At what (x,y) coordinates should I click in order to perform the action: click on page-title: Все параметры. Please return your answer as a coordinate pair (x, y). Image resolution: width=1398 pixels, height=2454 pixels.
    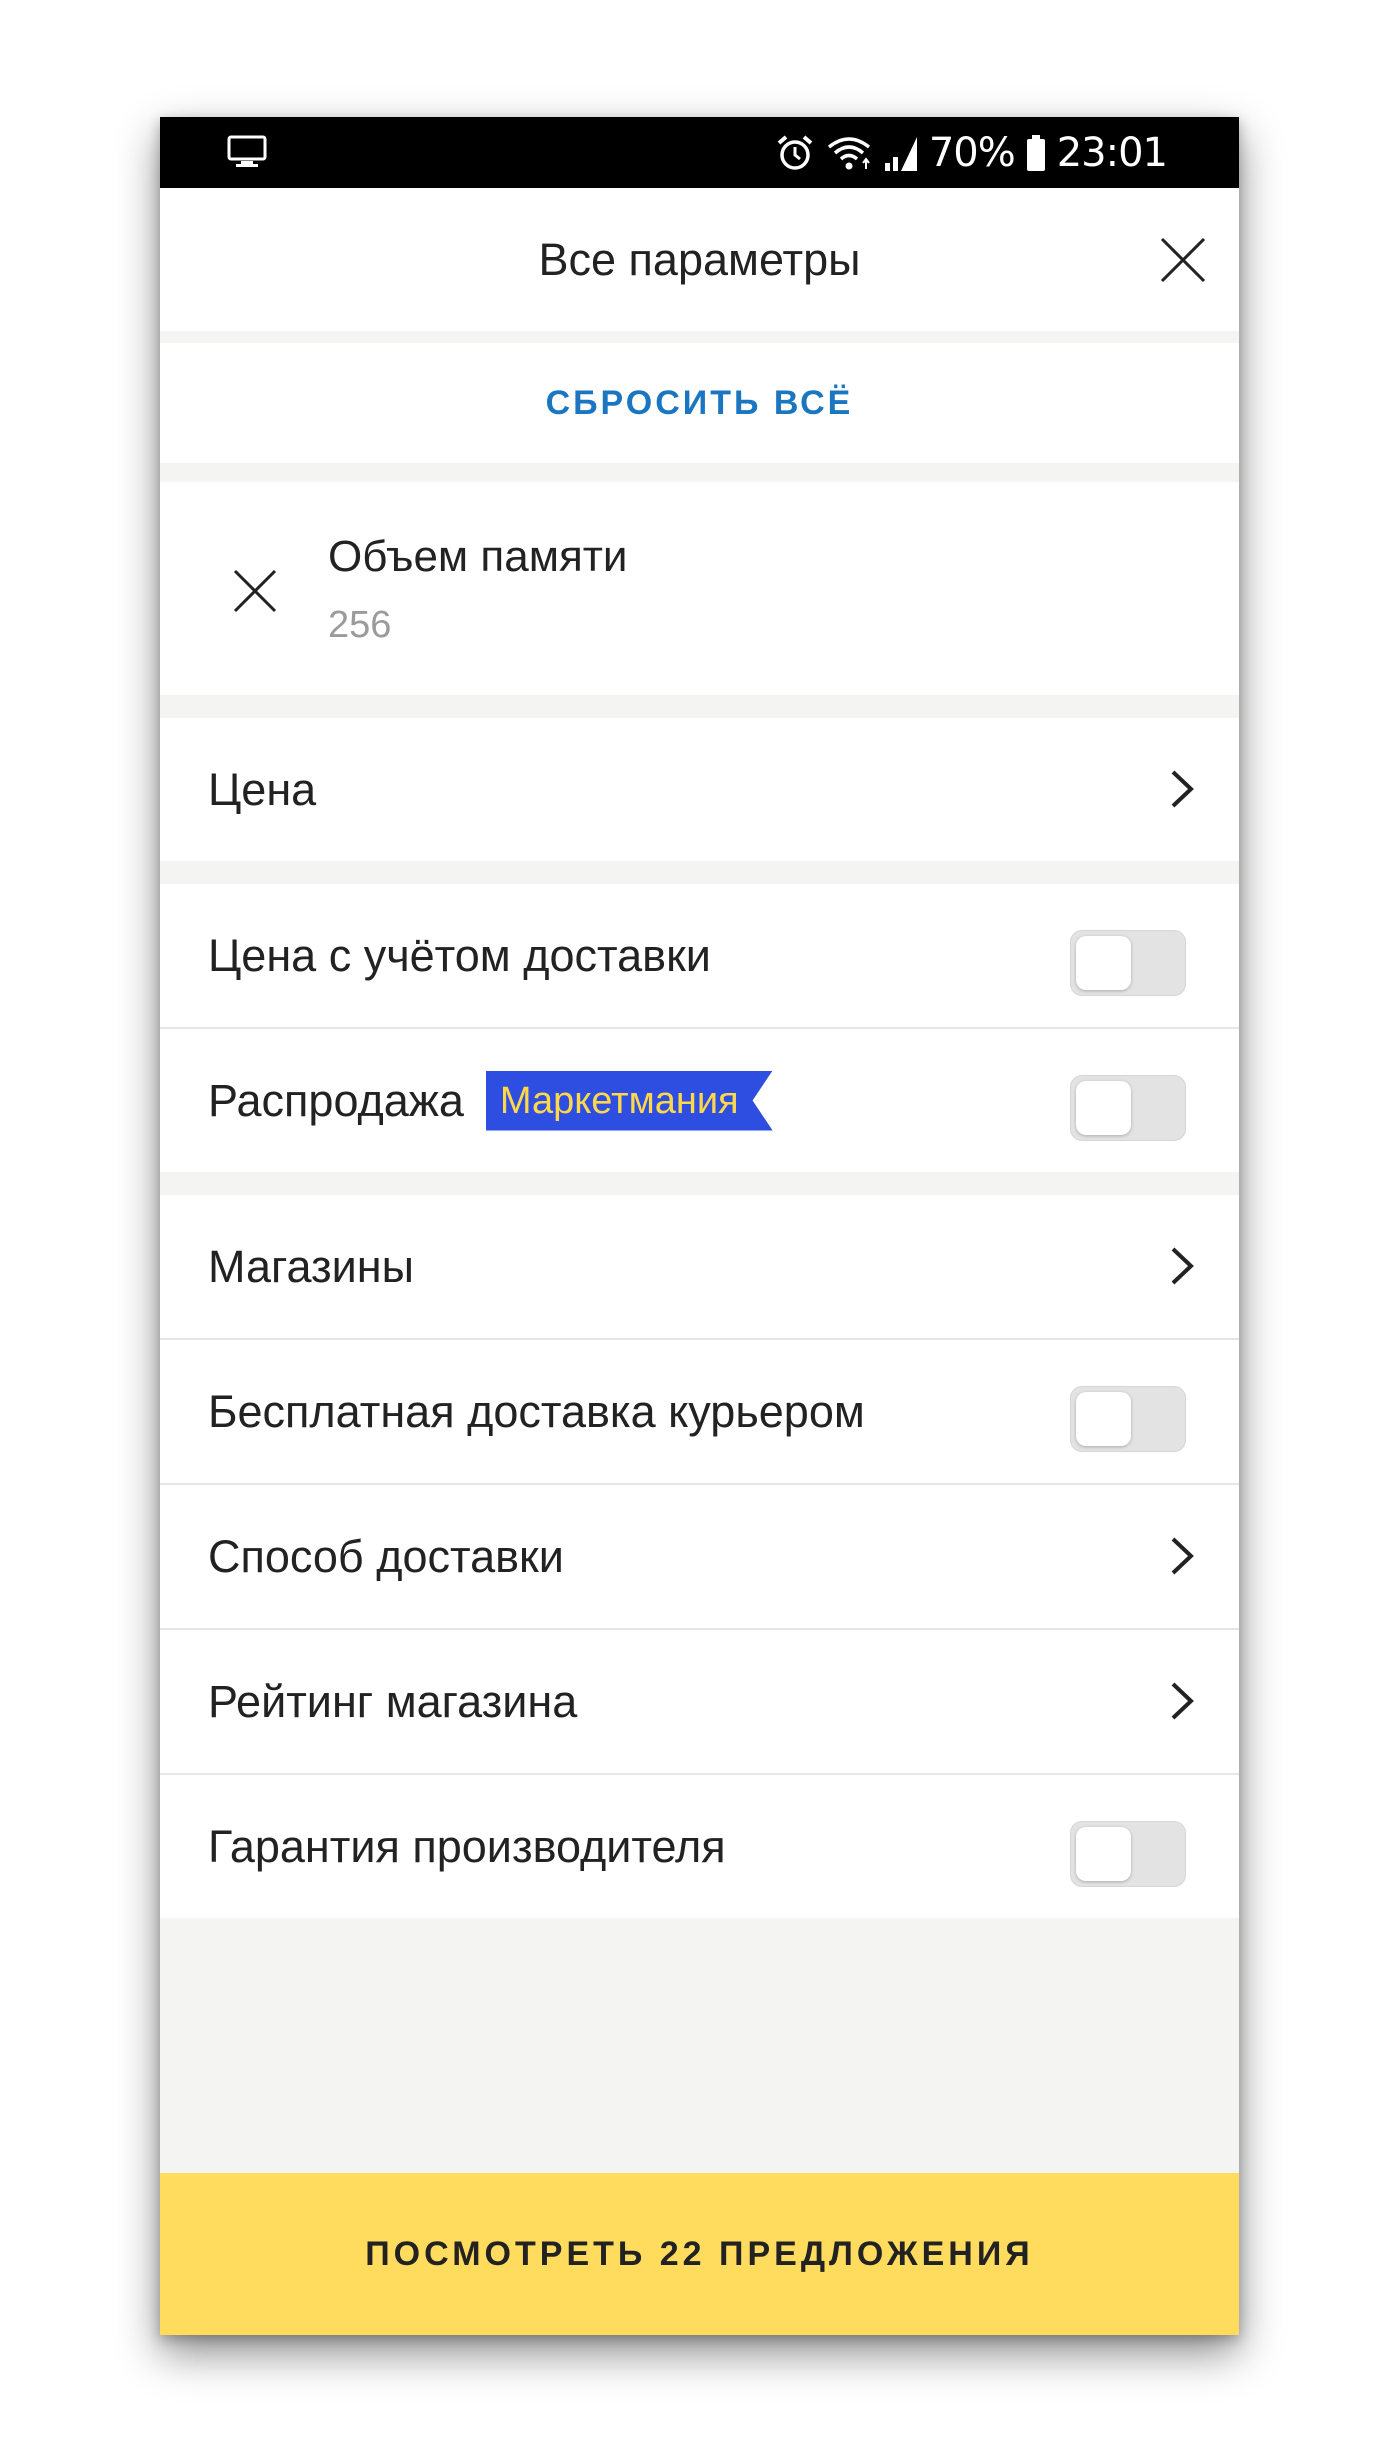
    Looking at the image, I should click on (699, 259).